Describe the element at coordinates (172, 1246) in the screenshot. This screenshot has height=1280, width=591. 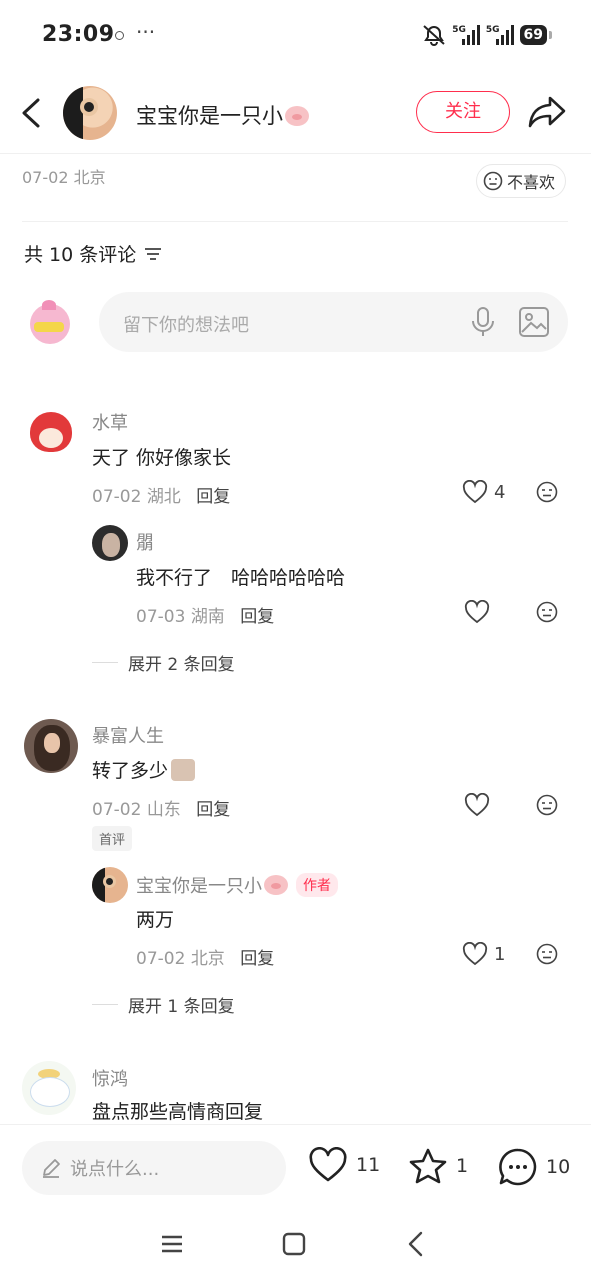
I see `recent-apps-icon` at that location.